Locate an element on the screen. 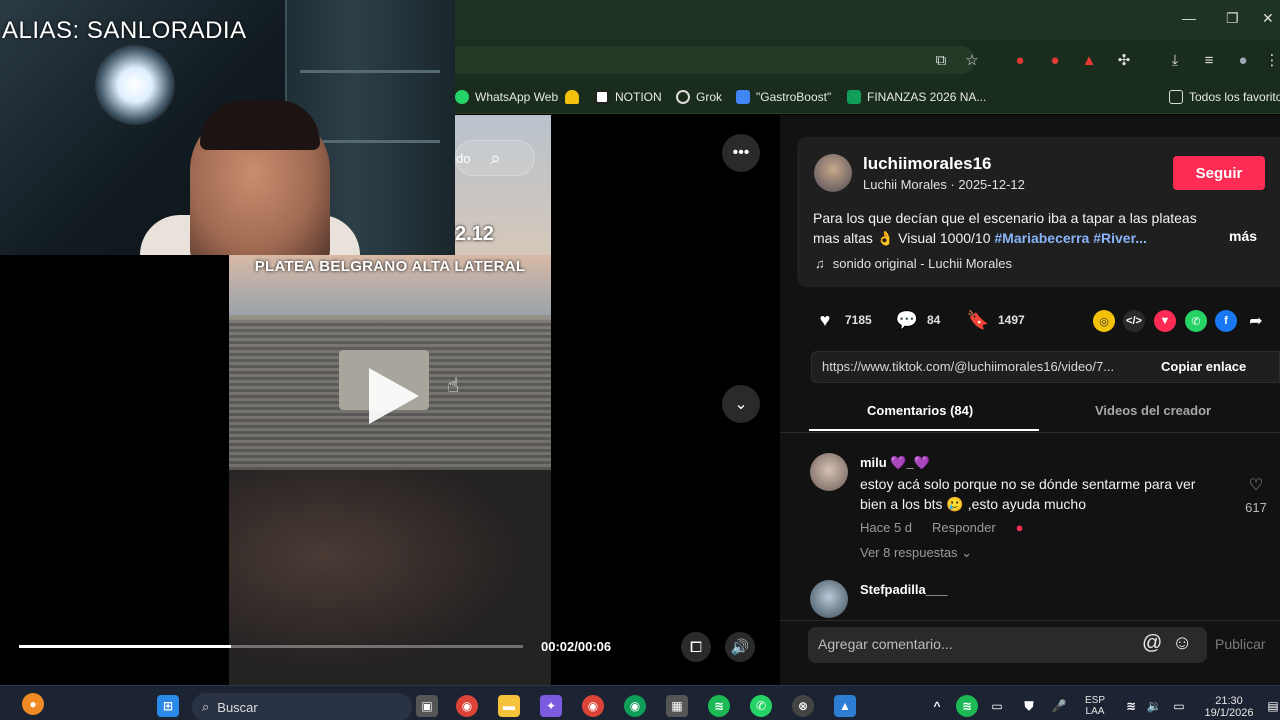 This screenshot has height=720, width=1280. wifi-icon: ≋ is located at coordinates (1131, 706).